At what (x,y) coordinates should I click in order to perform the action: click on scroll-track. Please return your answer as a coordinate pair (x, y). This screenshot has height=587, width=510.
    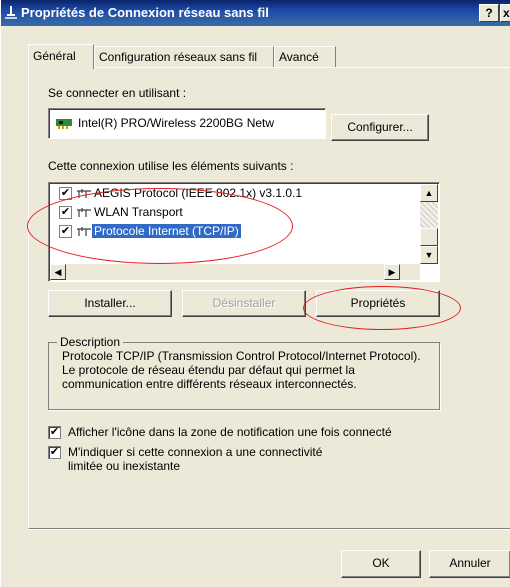
    Looking at the image, I should click on (429, 215).